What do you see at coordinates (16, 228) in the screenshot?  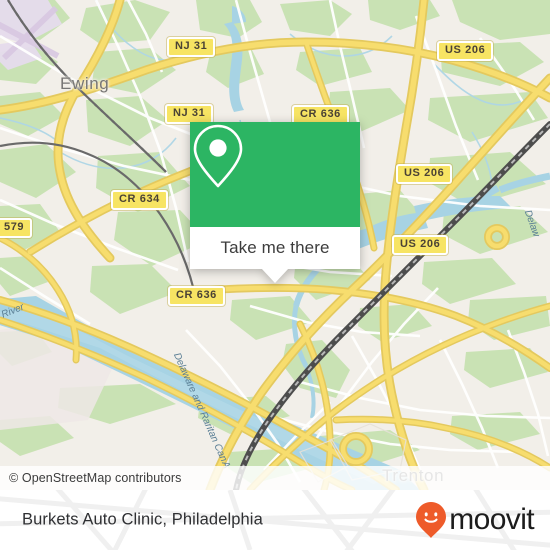 I see `shield-579: 579` at bounding box center [16, 228].